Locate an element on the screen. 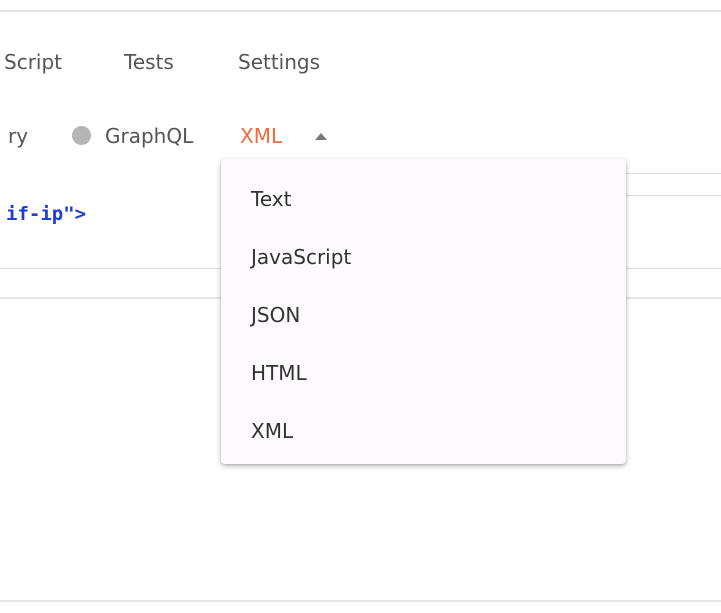 The image size is (721, 613). body-type-binary: ry is located at coordinates (18, 136).